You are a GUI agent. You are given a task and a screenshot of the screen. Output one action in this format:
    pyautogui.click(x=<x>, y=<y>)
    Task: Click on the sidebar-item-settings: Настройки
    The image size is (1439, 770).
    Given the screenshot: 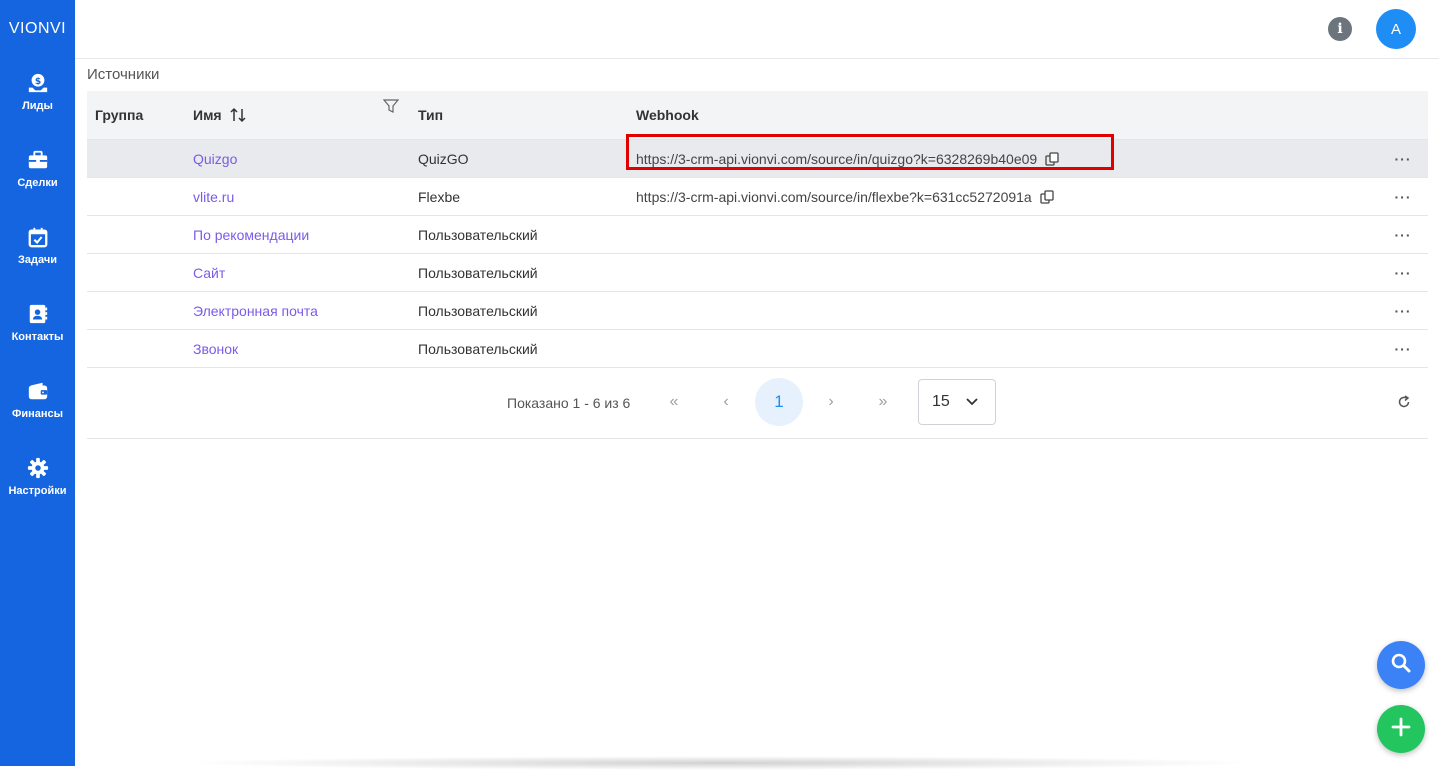 What is the action you would take?
    pyautogui.click(x=37, y=481)
    